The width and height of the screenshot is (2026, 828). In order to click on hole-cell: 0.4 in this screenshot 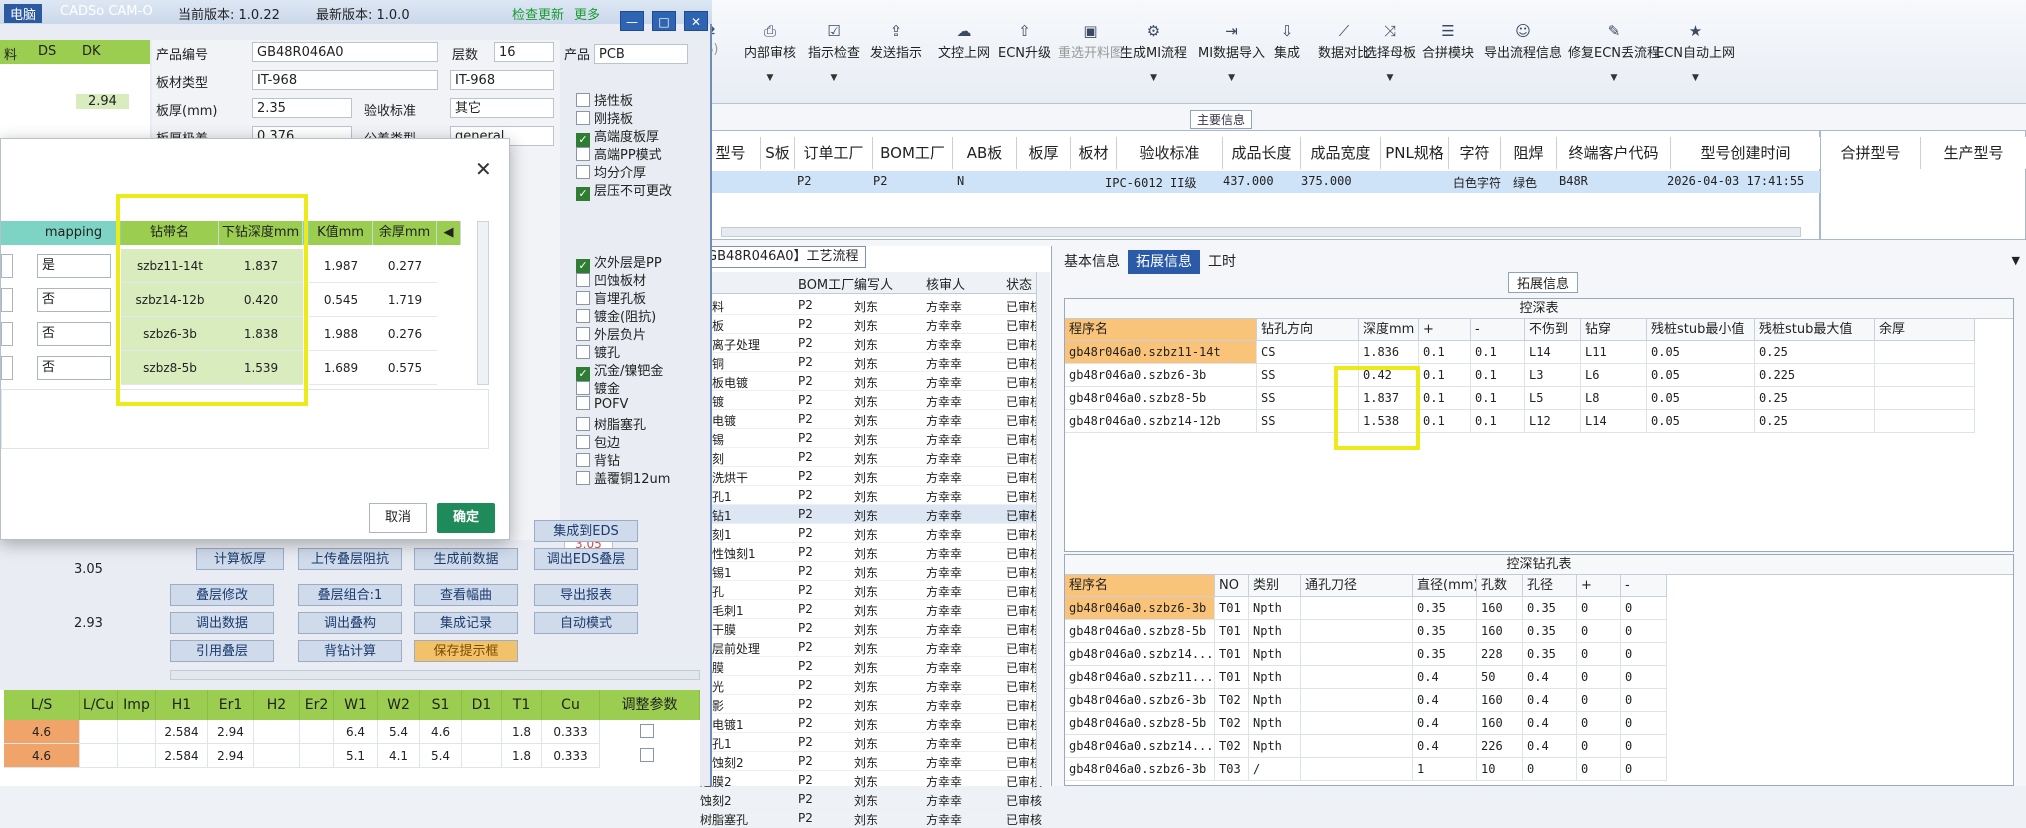, I will do `click(1550, 700)`.